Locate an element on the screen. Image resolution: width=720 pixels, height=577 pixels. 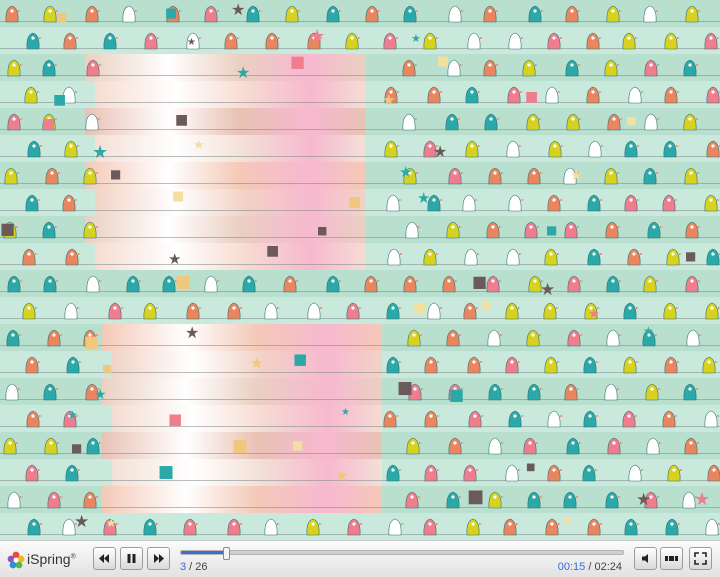
seek-handle is located at coordinates (227, 553).